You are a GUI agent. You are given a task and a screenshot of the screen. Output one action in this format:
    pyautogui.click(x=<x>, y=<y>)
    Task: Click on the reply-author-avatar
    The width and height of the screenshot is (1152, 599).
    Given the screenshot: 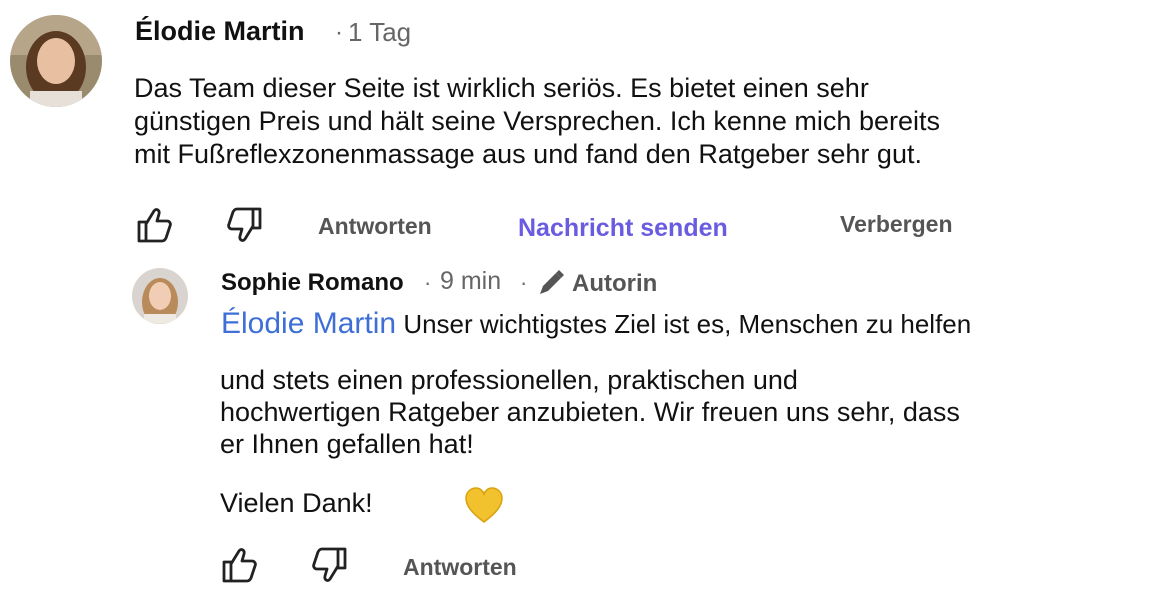 What is the action you would take?
    pyautogui.click(x=160, y=296)
    